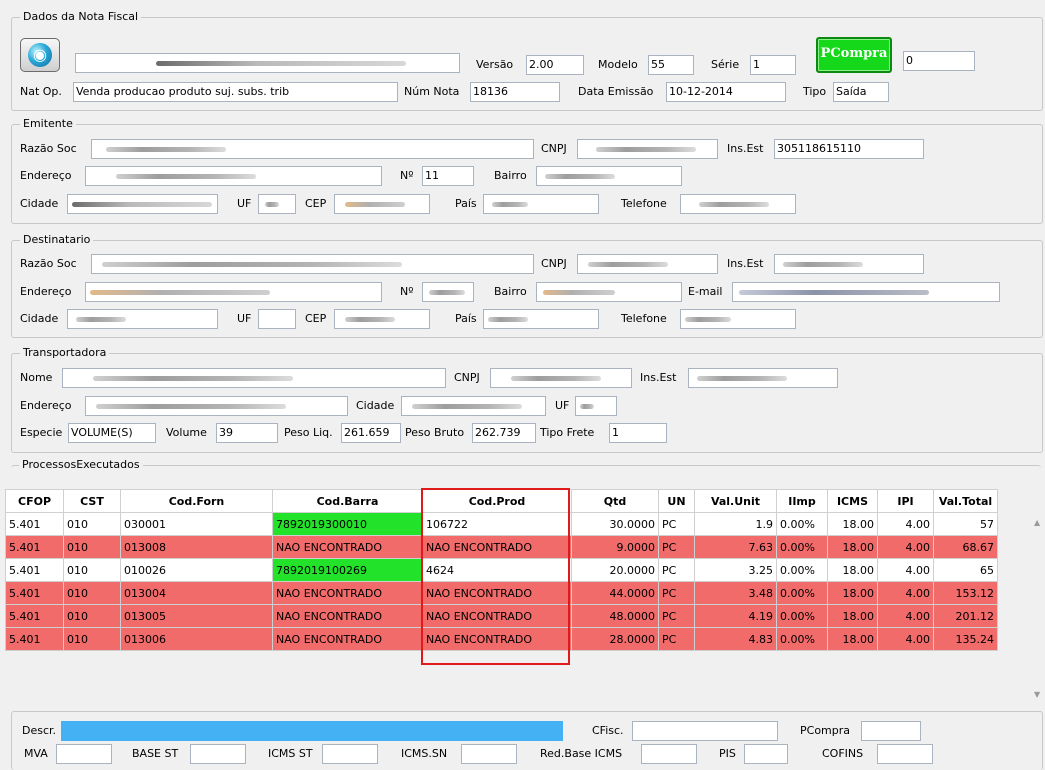  What do you see at coordinates (112, 433) in the screenshot?
I see `transp-especie-field: VOLUME(S)` at bounding box center [112, 433].